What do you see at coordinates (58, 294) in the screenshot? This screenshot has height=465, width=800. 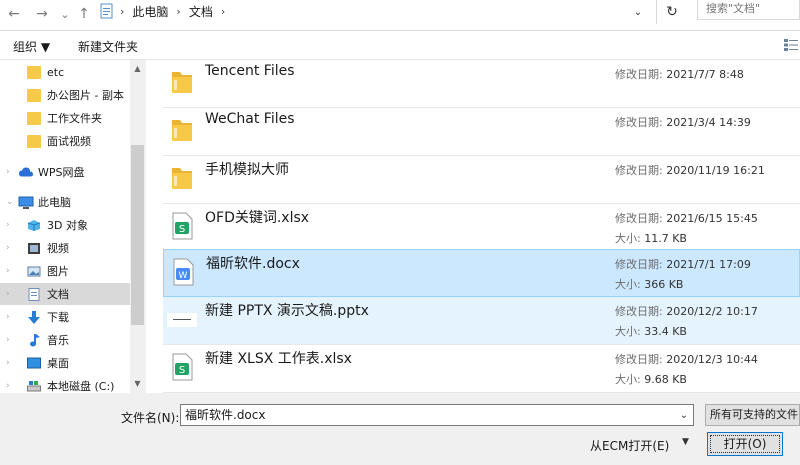 I see `sidebar-item-label: 文档` at bounding box center [58, 294].